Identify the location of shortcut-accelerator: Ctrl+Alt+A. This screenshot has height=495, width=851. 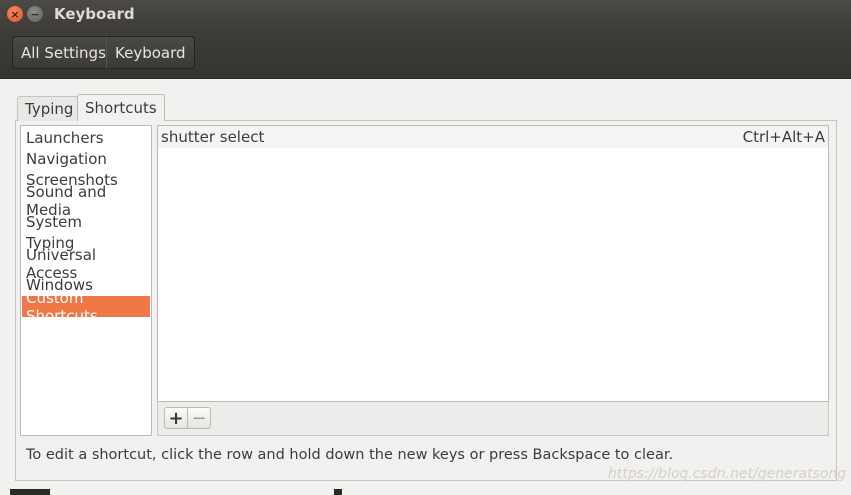
(784, 137).